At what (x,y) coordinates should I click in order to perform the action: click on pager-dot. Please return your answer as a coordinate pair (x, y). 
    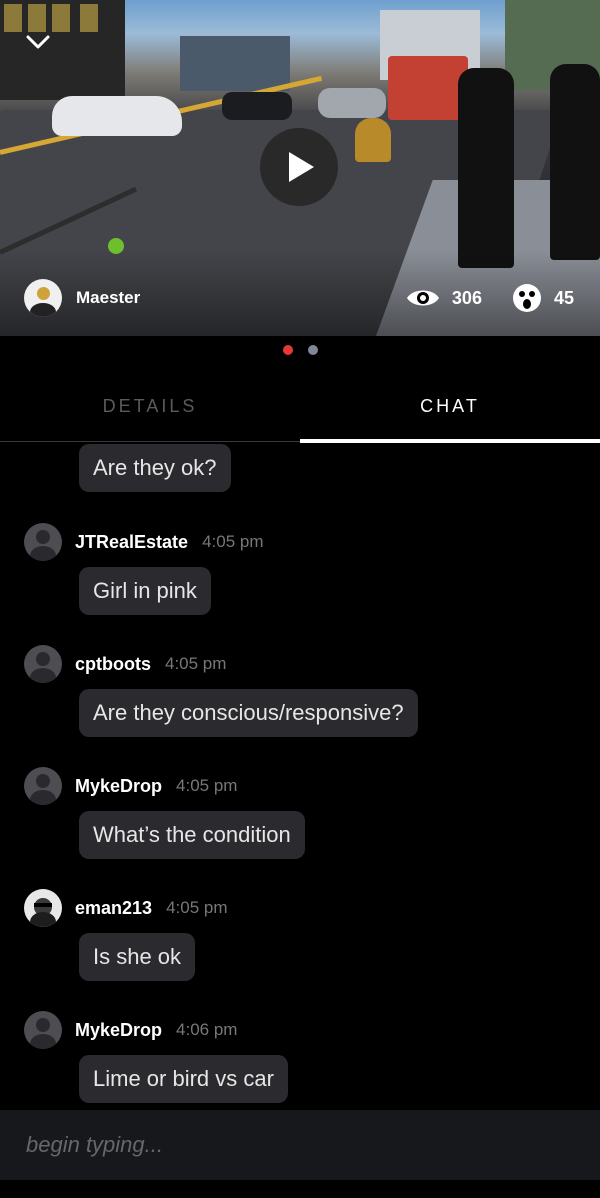
    Looking at the image, I should click on (312, 350).